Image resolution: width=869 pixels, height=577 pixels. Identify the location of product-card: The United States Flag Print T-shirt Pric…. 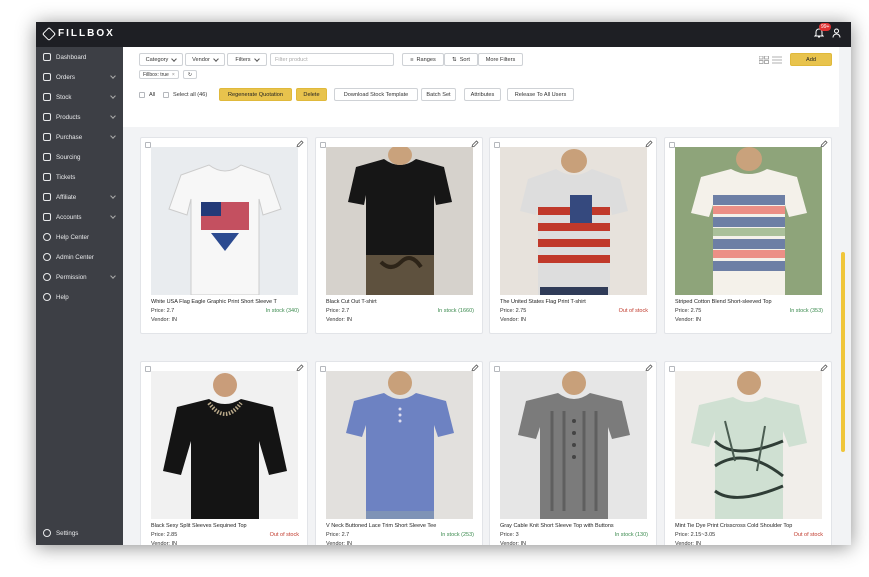
(573, 235).